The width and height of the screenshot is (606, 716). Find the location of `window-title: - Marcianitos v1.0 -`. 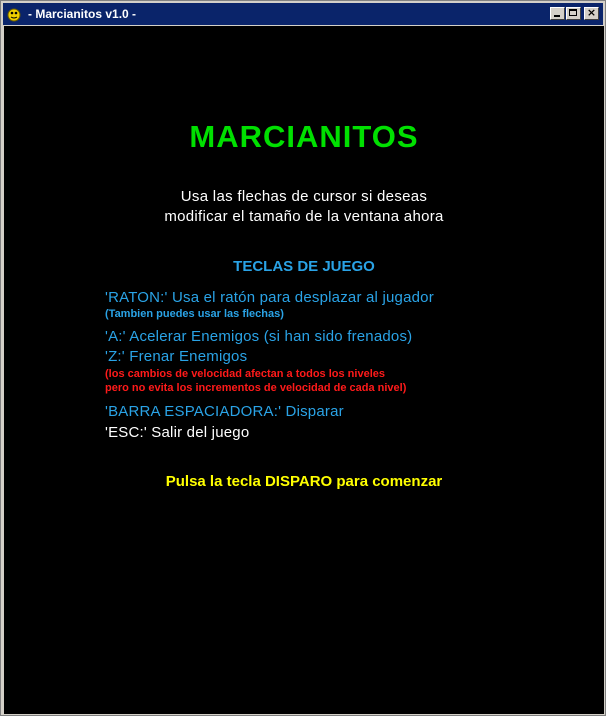

window-title: - Marcianitos v1.0 - is located at coordinates (82, 14).